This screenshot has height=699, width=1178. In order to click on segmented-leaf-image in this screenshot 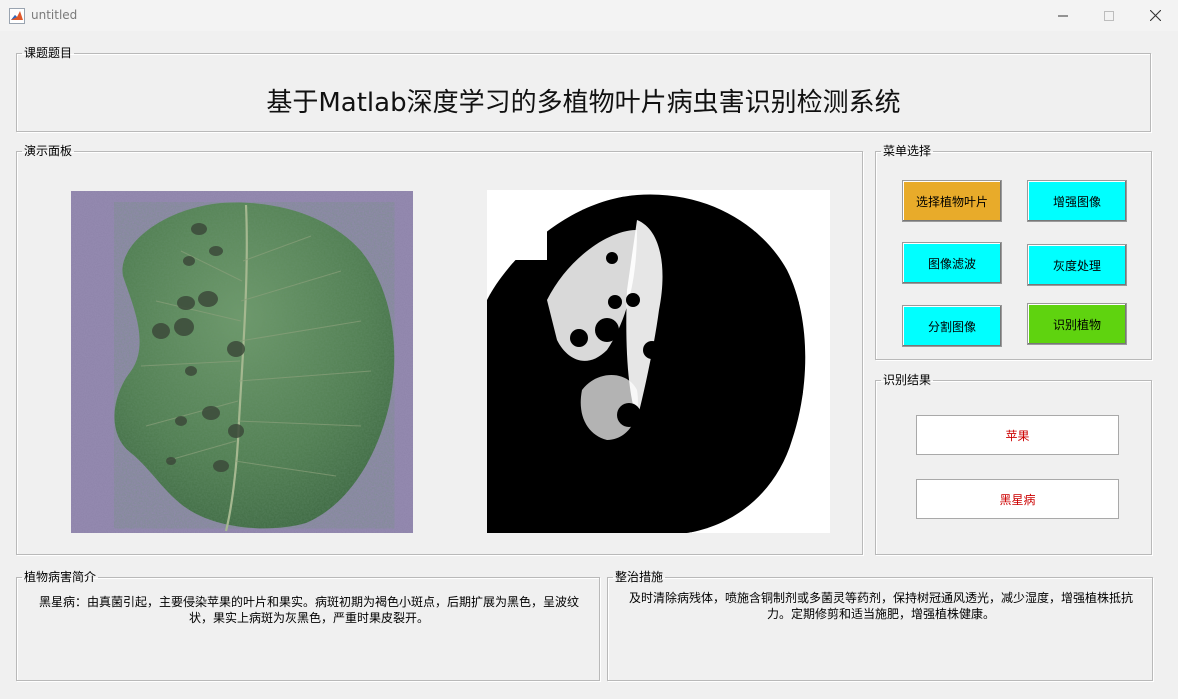, I will do `click(658, 361)`.